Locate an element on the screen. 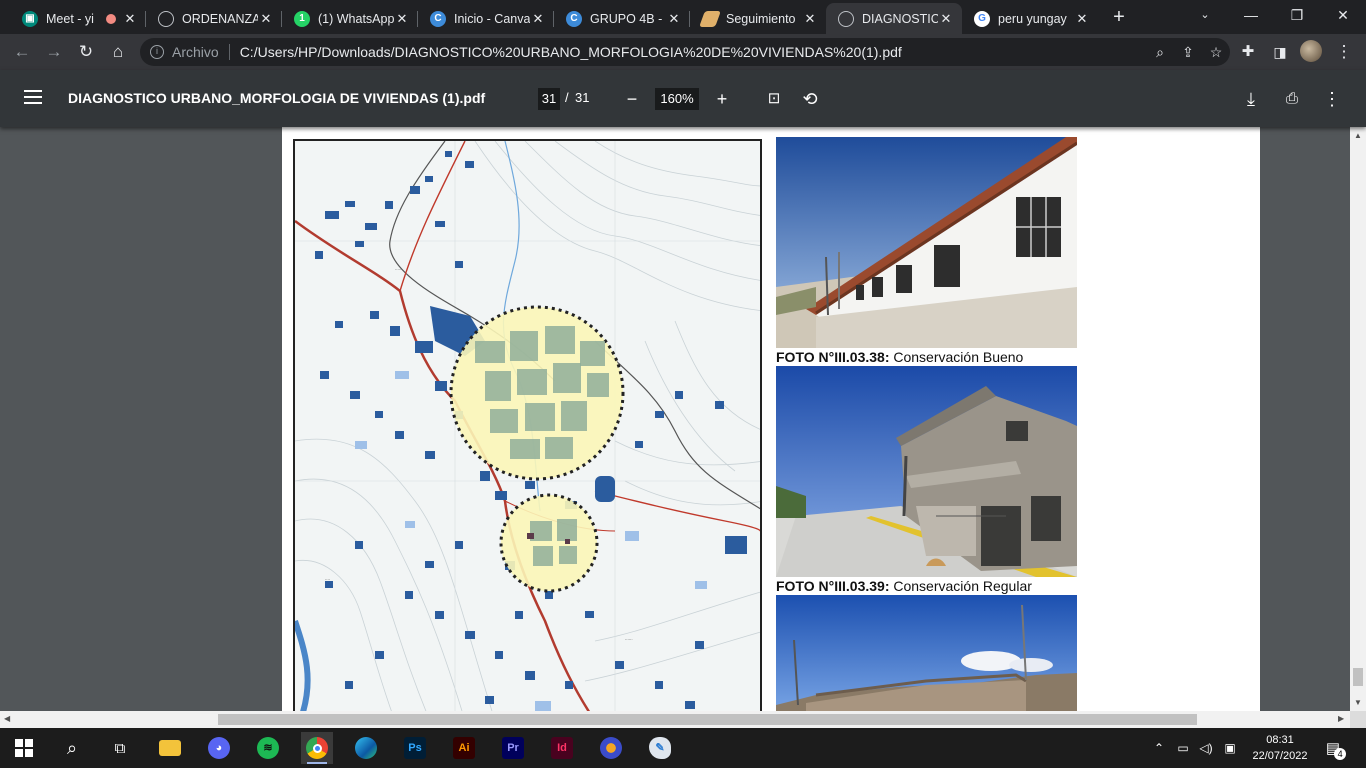  system-clock: 08:31 22/07/2022 is located at coordinates (1280, 748).